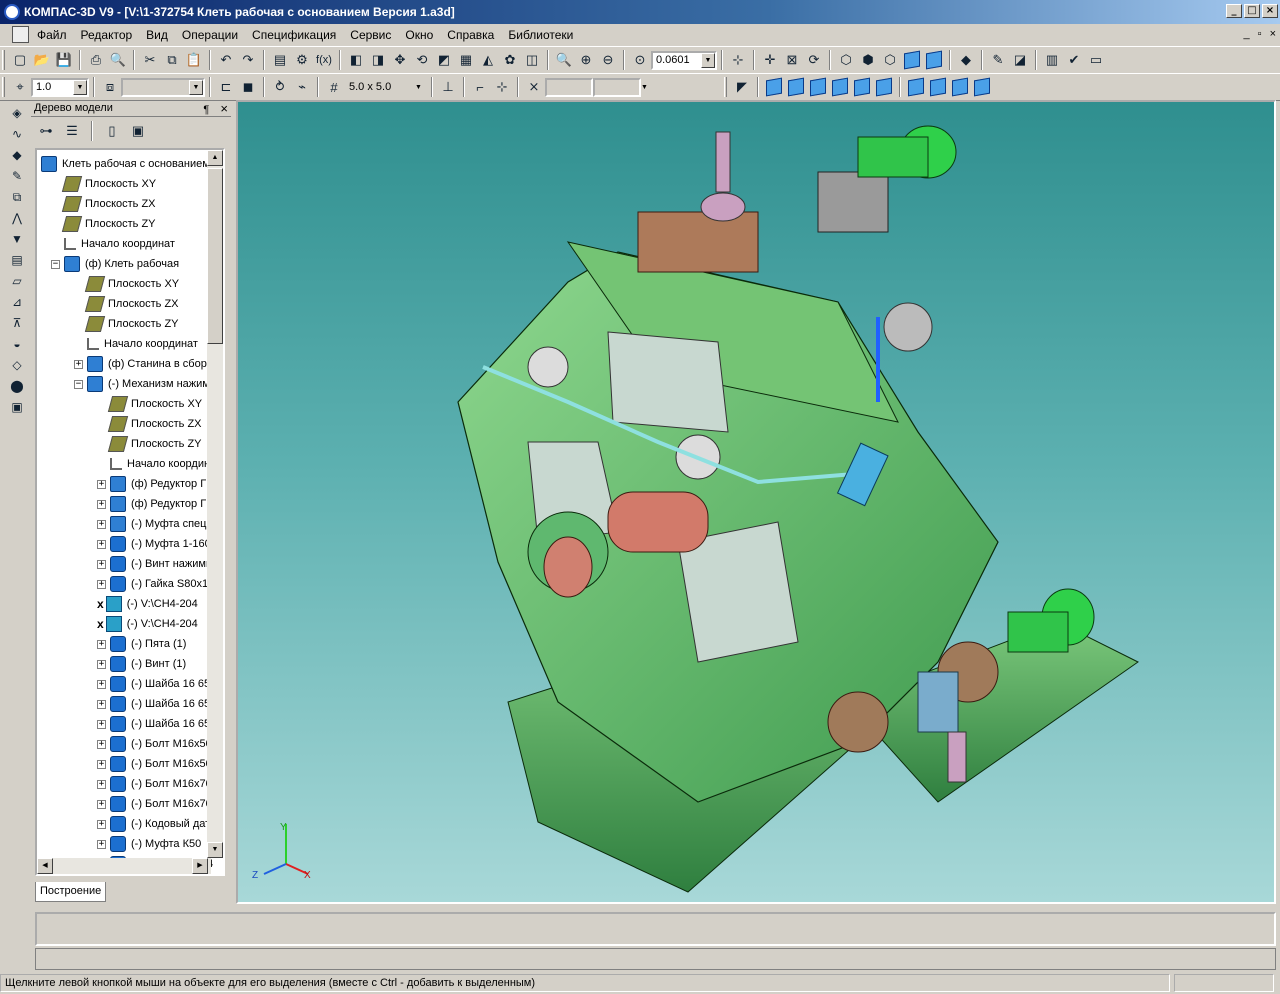  I want to click on new-file-icon: ▢, so click(20, 60).